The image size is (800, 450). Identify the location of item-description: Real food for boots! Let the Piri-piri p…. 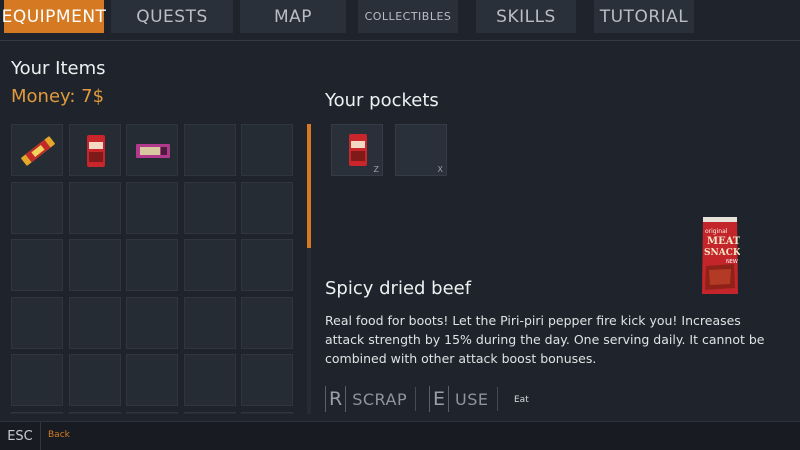
(545, 339).